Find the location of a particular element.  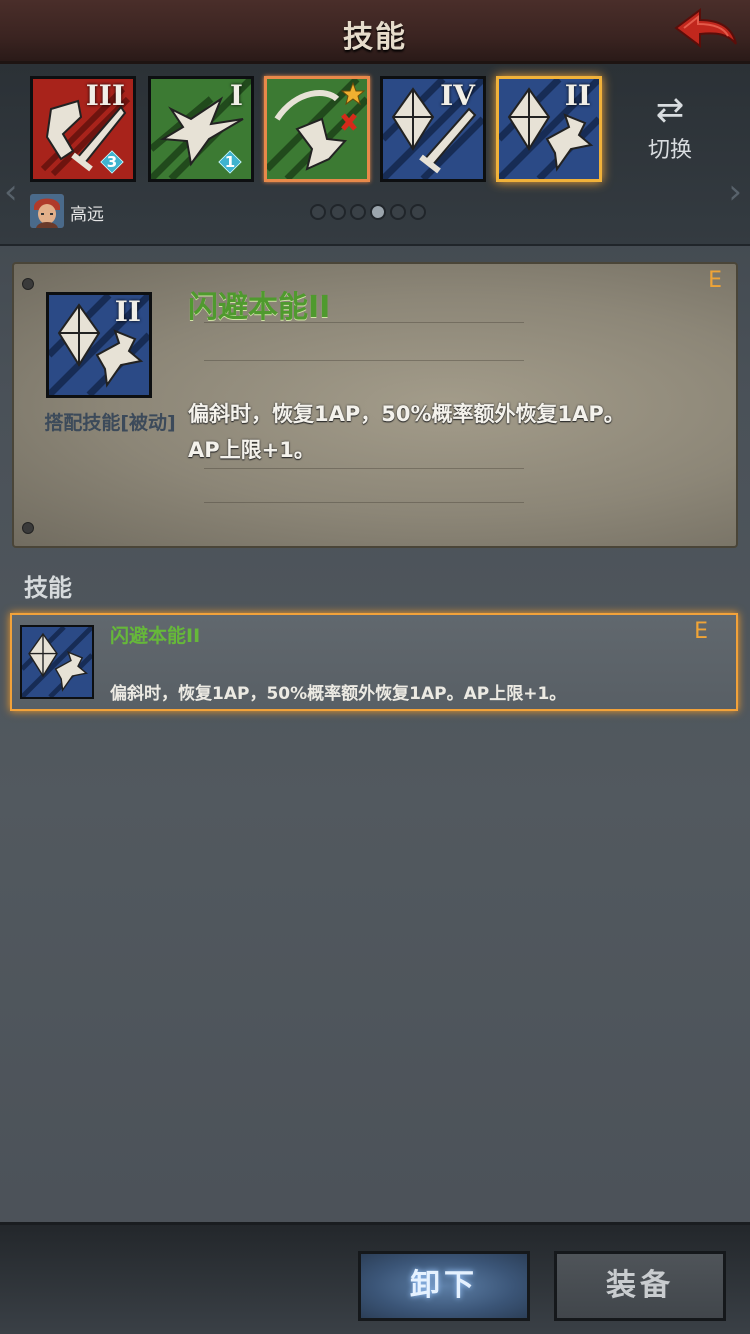

switch-button: ⇄ 切换 is located at coordinates (670, 128).